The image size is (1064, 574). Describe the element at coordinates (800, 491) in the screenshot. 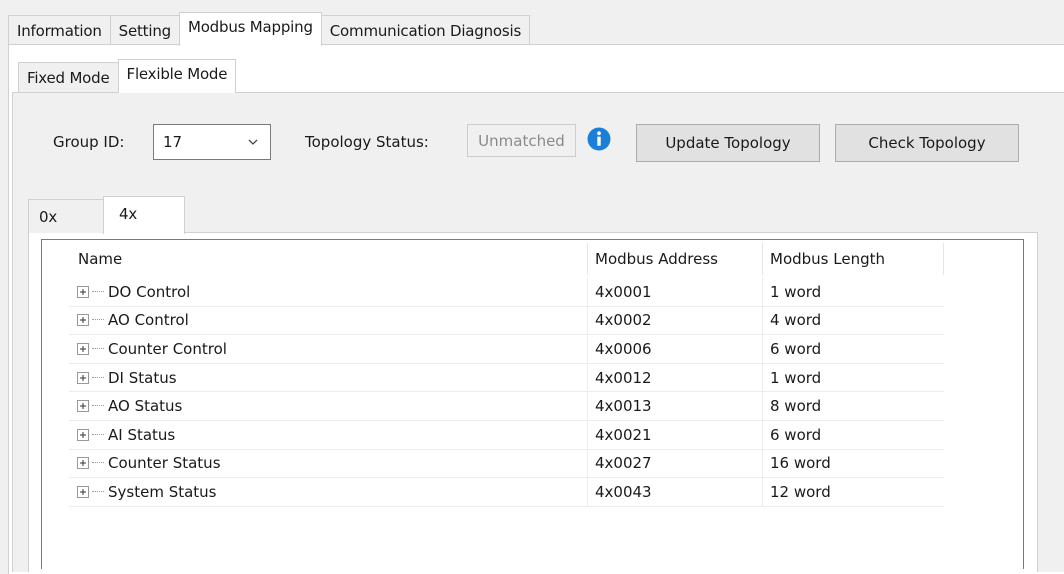

I see `row-length: 12 word` at that location.